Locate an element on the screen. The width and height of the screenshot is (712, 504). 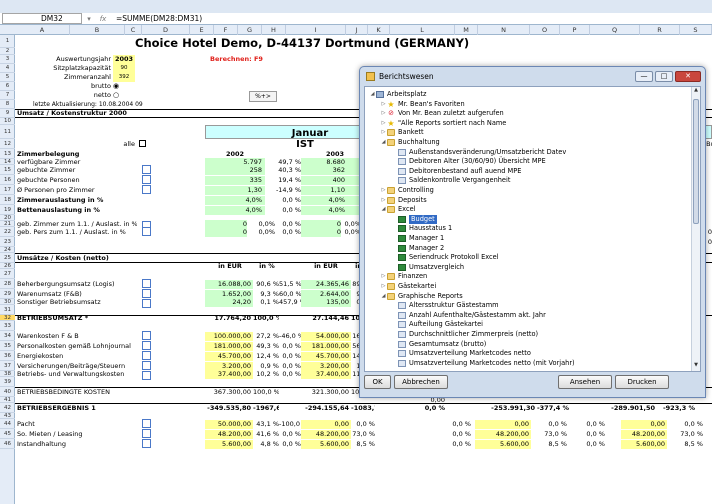
row-header-17: 17 is located at coordinates (7, 190).